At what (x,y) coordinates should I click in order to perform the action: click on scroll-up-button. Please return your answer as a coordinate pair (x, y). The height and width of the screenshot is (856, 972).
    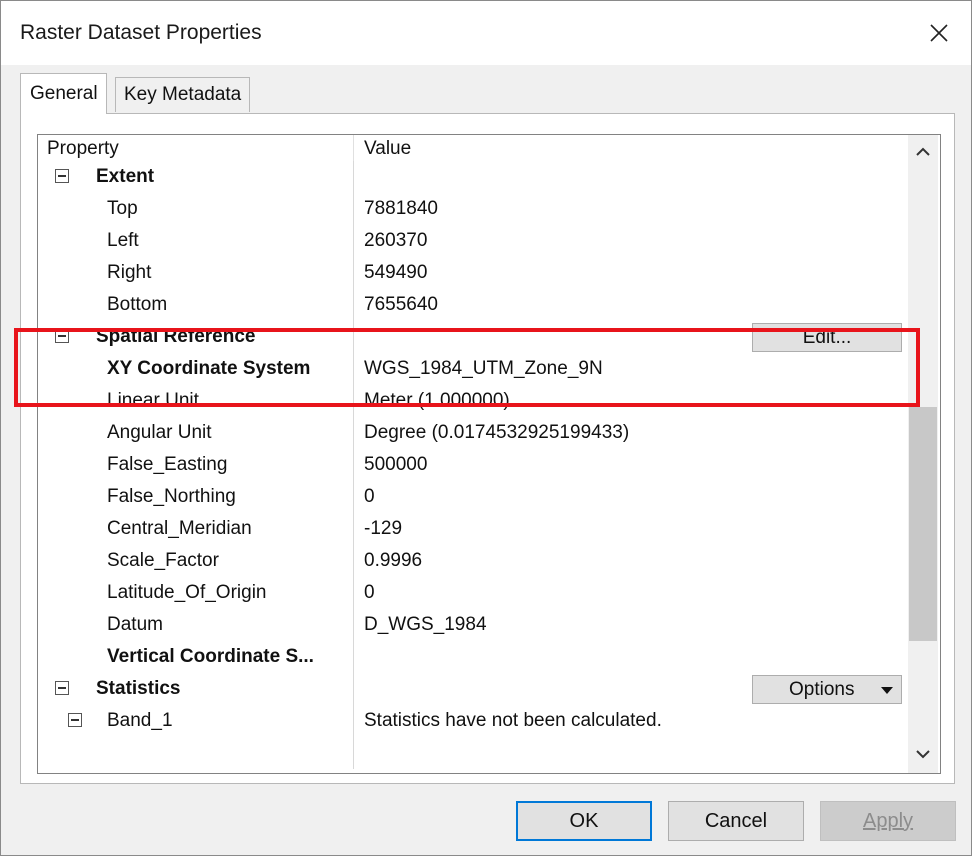
    Looking at the image, I should click on (923, 152).